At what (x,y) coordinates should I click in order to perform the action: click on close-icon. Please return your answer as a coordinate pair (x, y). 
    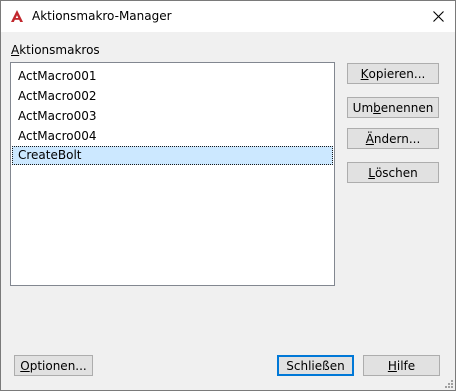
    Looking at the image, I should click on (438, 16).